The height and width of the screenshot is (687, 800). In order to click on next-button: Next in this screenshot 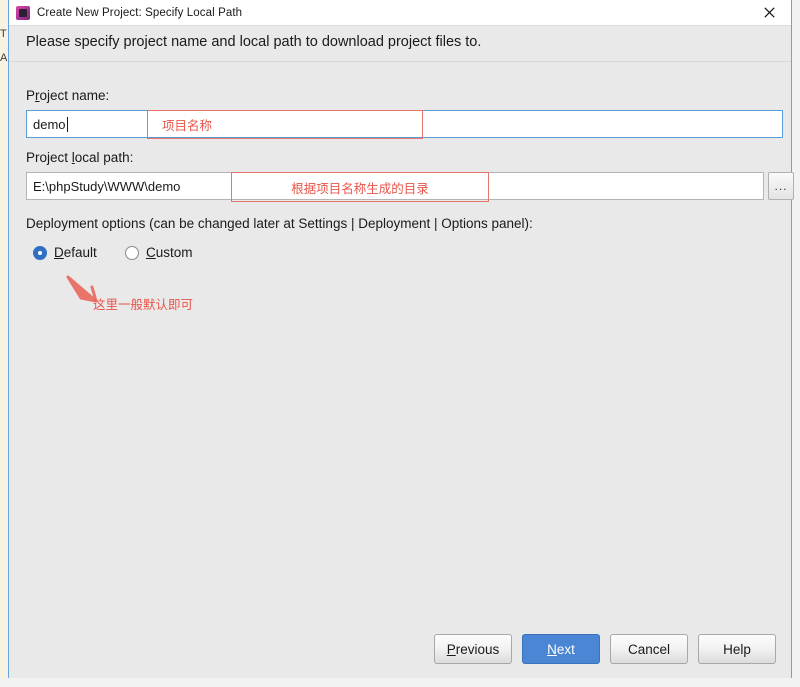, I will do `click(561, 649)`.